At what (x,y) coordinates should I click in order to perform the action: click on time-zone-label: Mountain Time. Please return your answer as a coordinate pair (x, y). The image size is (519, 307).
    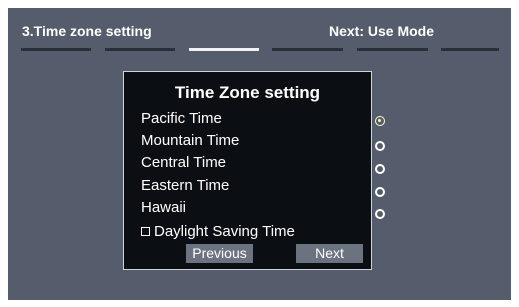
    Looking at the image, I should click on (190, 140).